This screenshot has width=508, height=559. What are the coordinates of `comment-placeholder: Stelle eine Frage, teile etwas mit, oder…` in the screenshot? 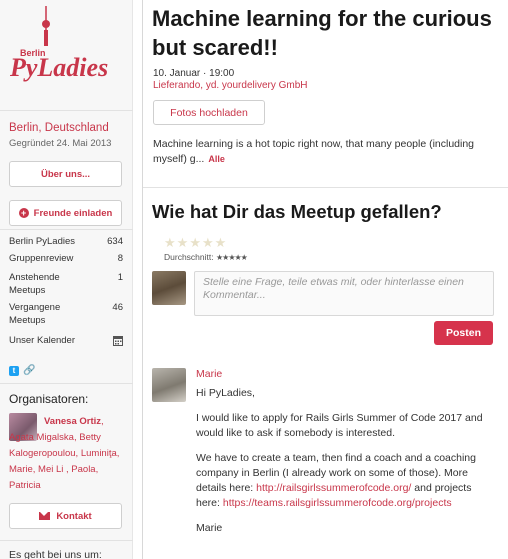 It's located at (333, 288).